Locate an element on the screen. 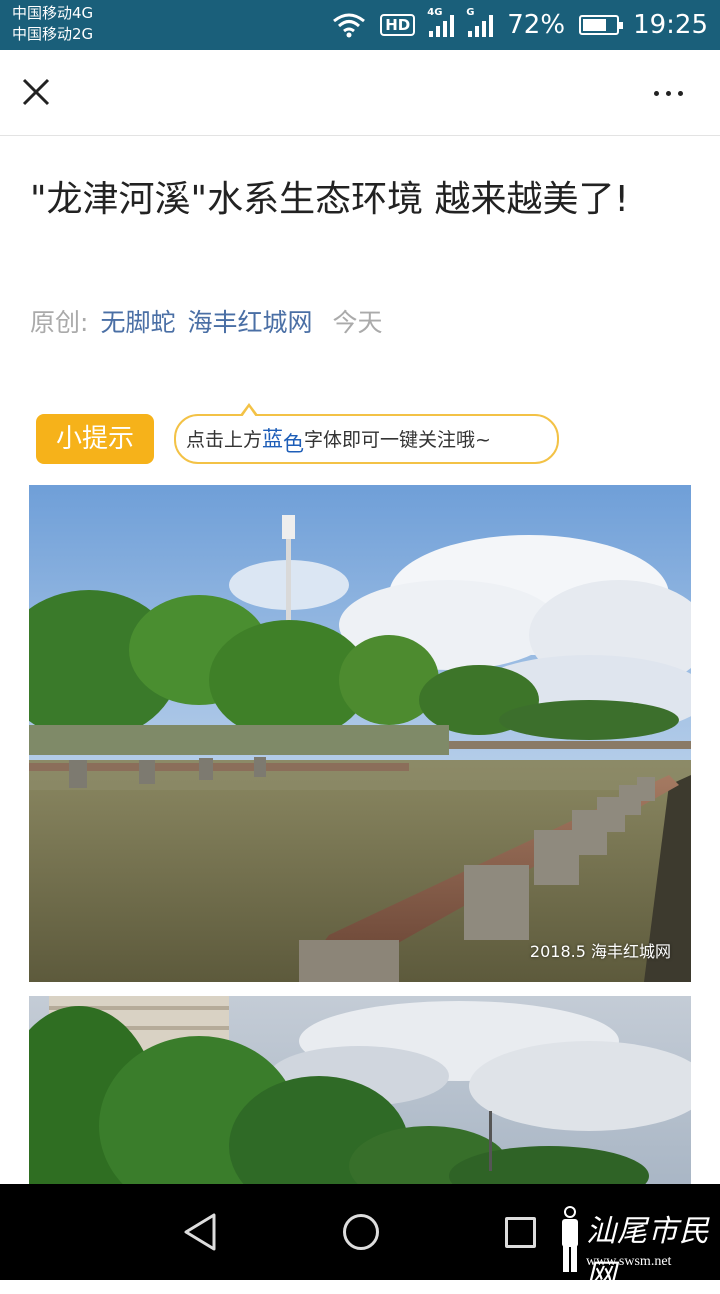  top-nav-bar is located at coordinates (360, 93).